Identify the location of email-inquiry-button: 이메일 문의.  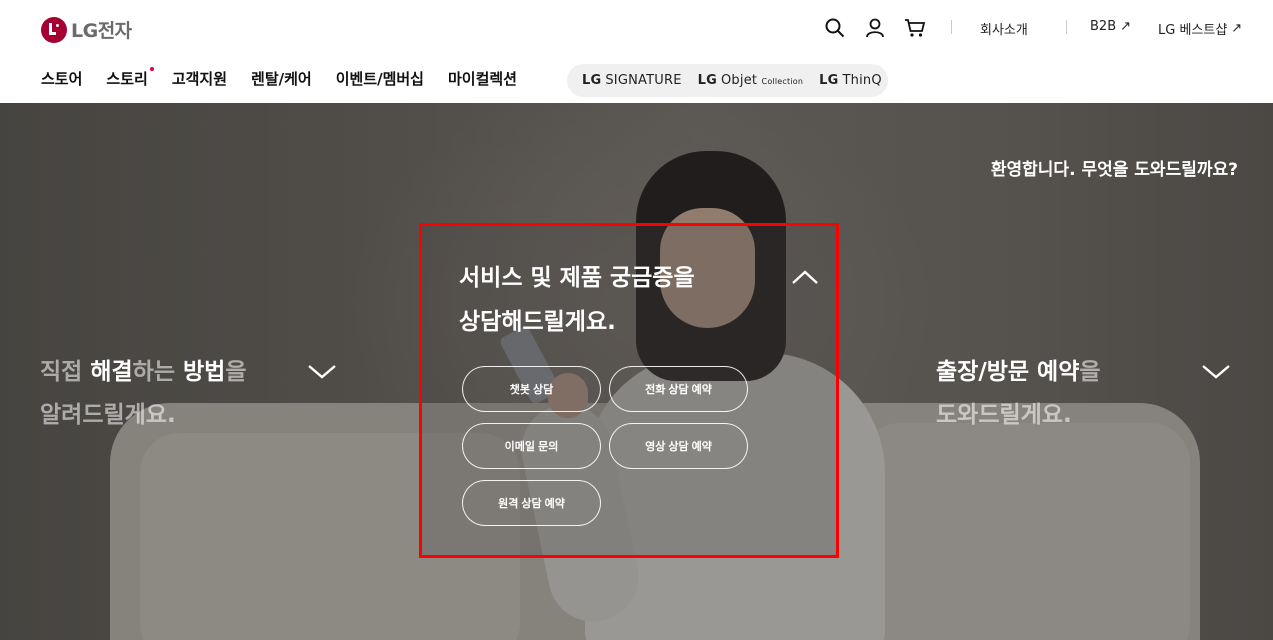
(531, 446).